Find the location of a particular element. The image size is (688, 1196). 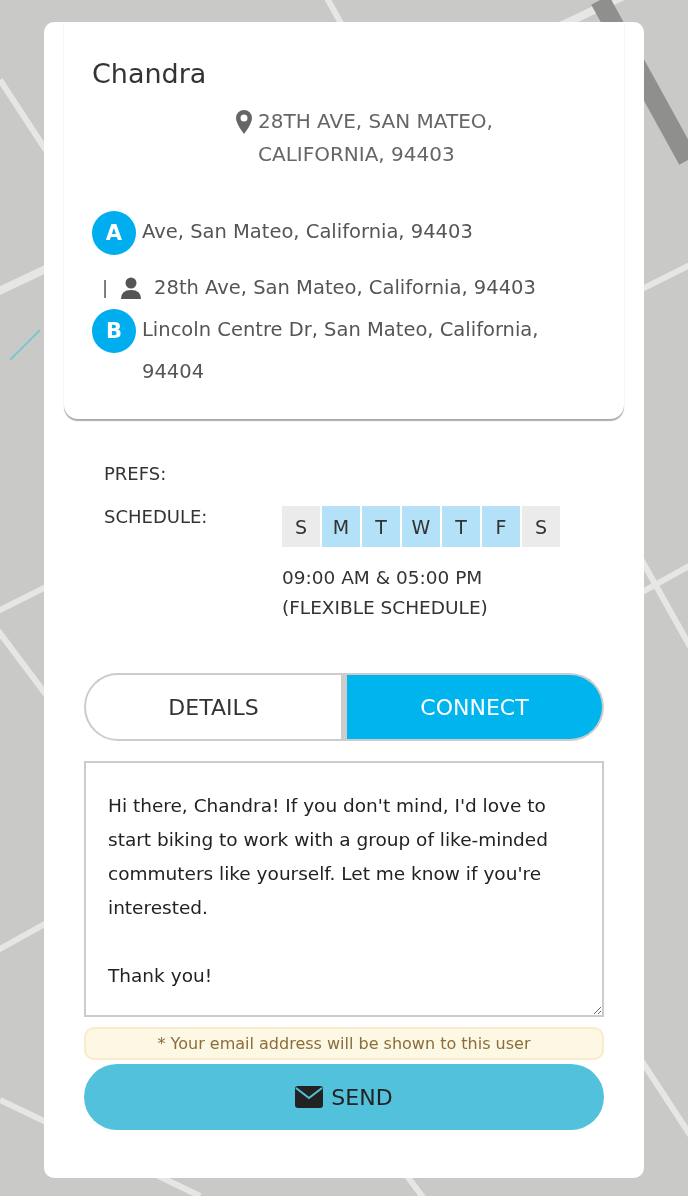

send-button: SEND is located at coordinates (344, 1097).